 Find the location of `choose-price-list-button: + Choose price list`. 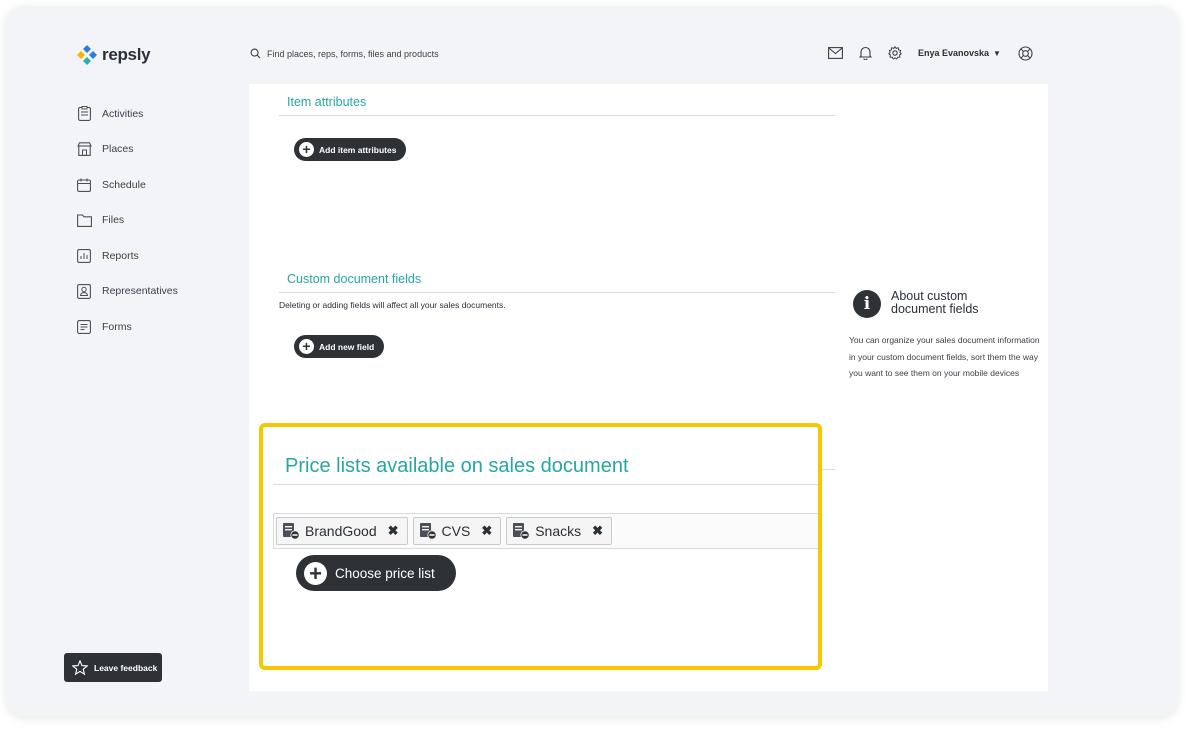

choose-price-list-button: + Choose price list is located at coordinates (376, 573).